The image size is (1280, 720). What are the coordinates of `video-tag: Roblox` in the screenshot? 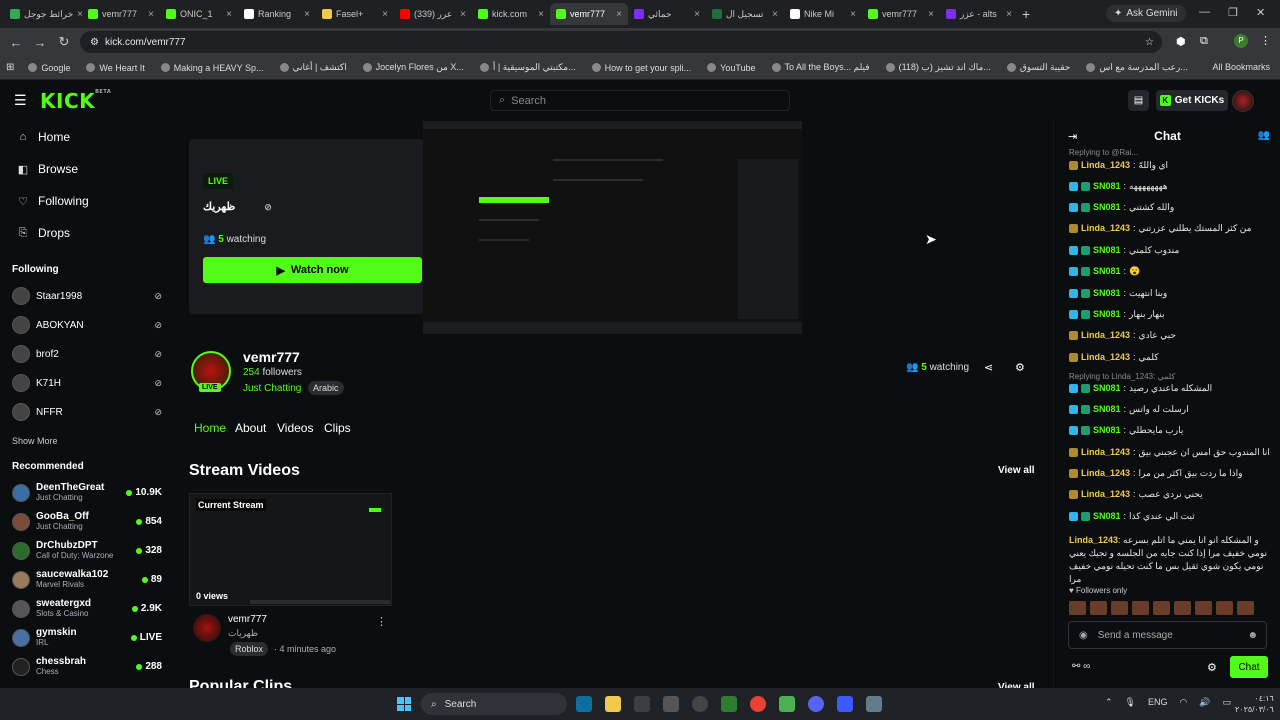 It's located at (249, 649).